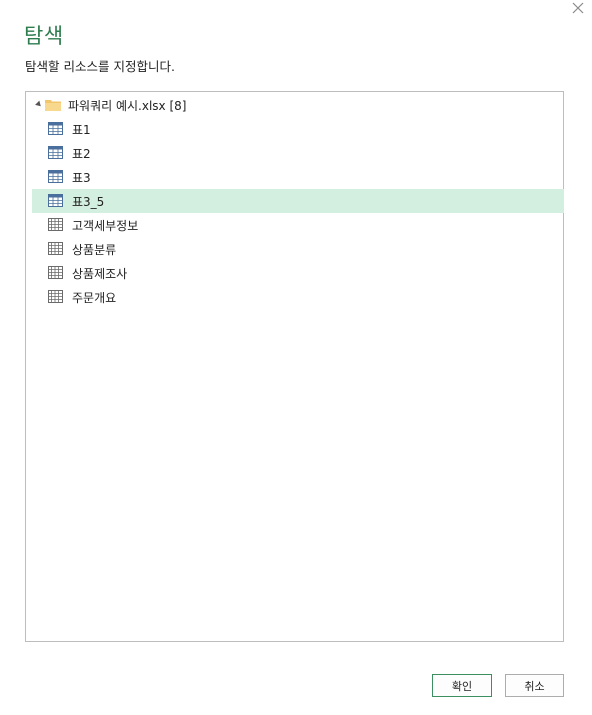  Describe the element at coordinates (100, 273) in the screenshot. I see `tree-item-label: 상품제조사` at that location.